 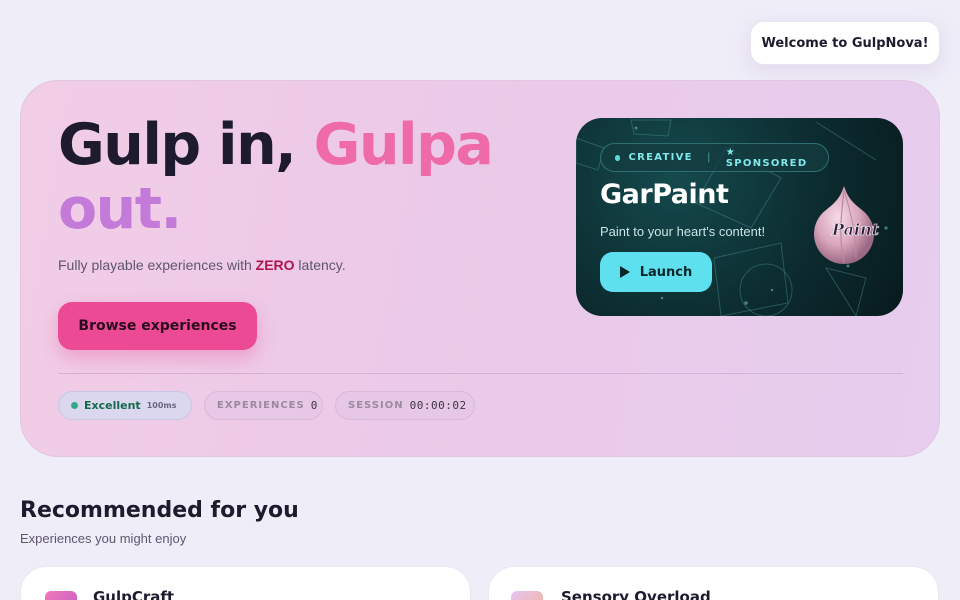 I want to click on featured-description: Paint to your heart's content!, so click(x=683, y=231).